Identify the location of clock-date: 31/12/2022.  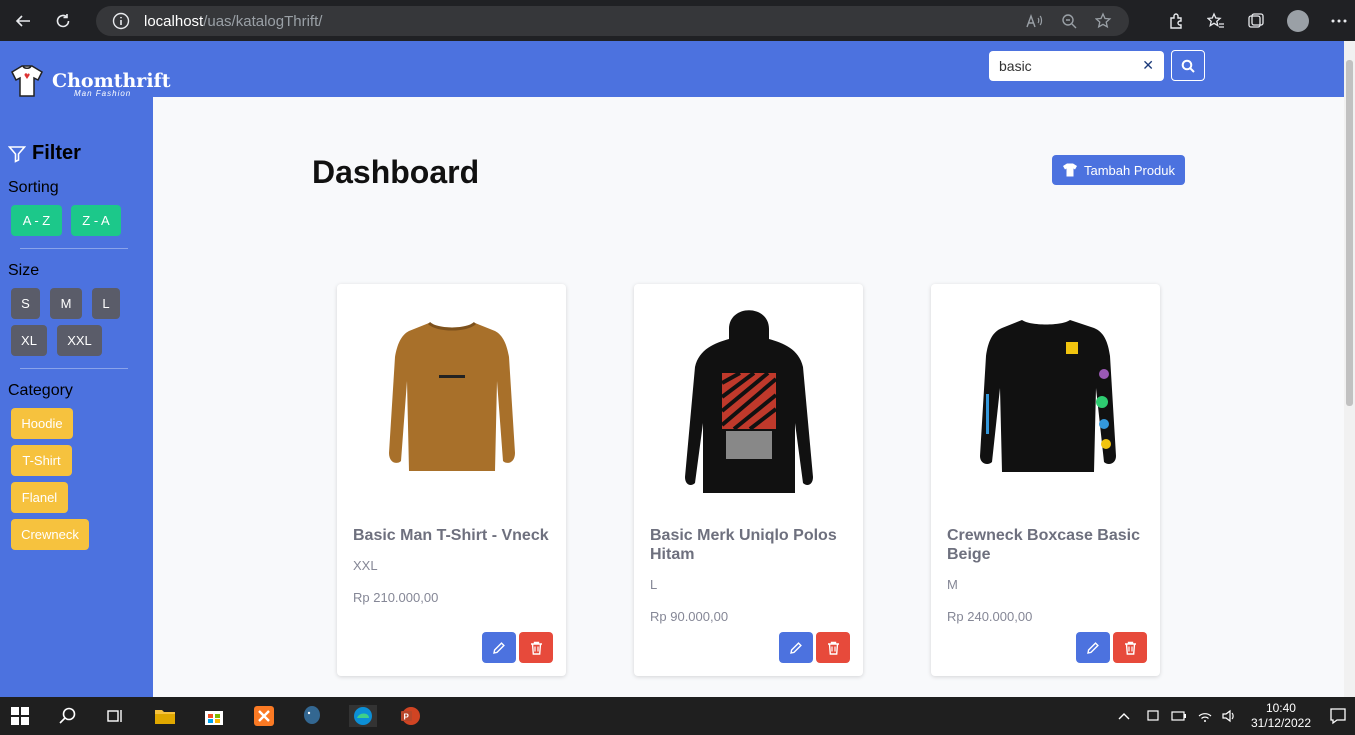
(1280, 723).